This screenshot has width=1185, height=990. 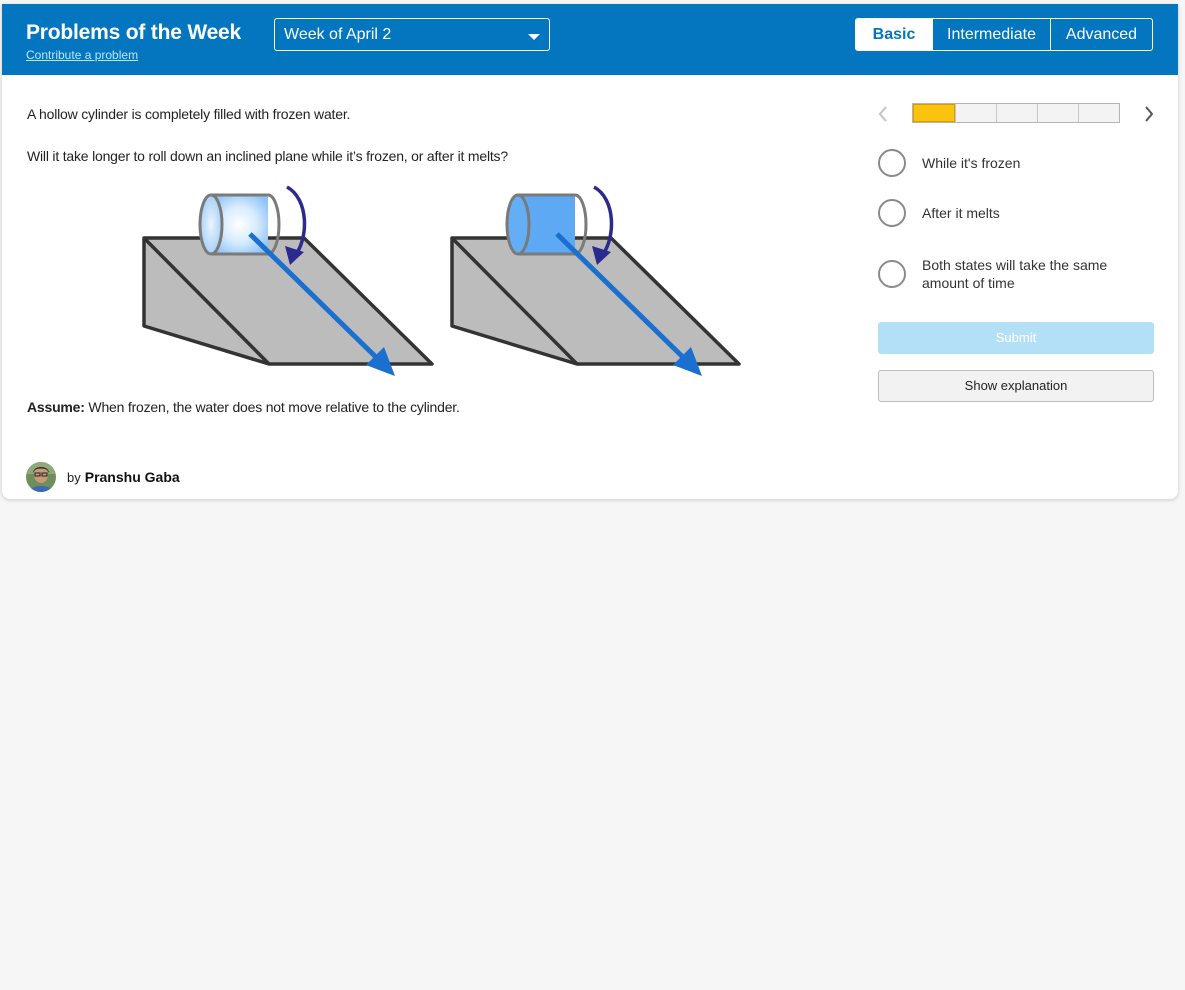 What do you see at coordinates (132, 477) in the screenshot?
I see `author-name: Pranshu Gaba` at bounding box center [132, 477].